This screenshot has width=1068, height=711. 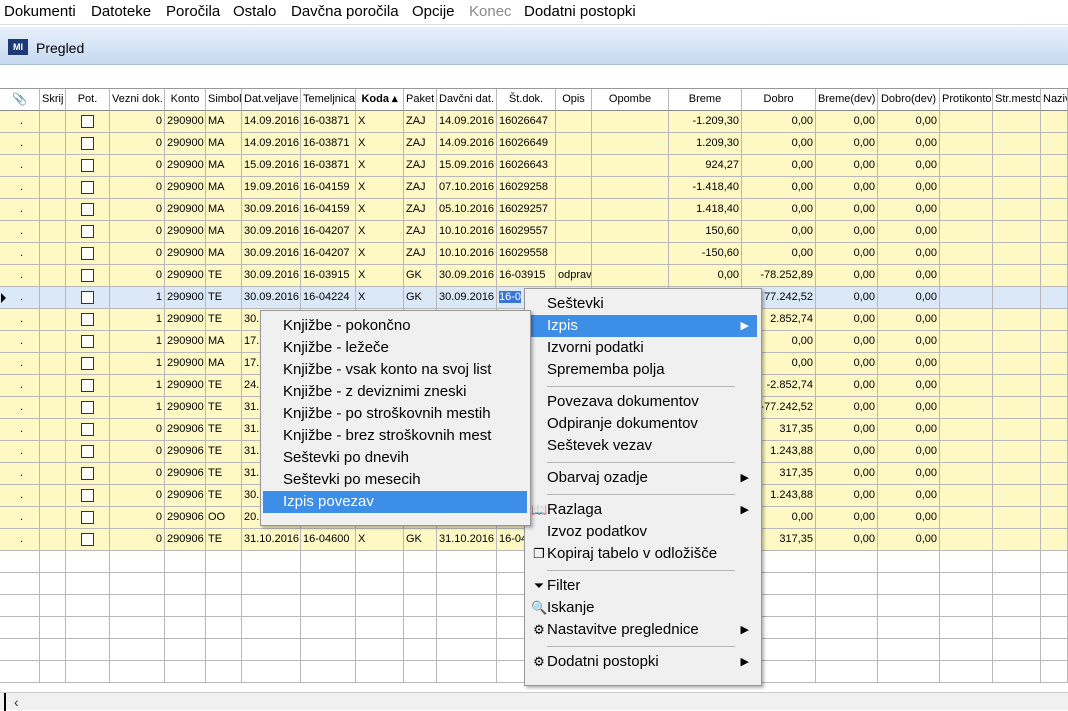 I want to click on table-cell: odprav, so click(x=574, y=276).